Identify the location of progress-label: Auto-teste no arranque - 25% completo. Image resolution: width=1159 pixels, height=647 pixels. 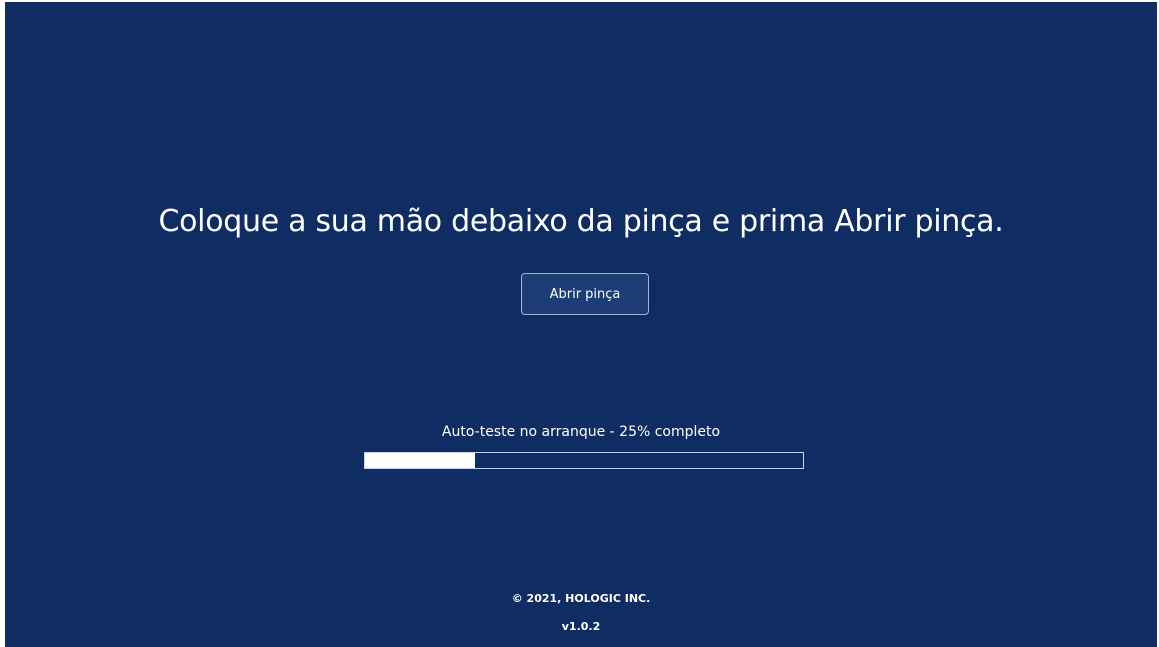
(581, 432).